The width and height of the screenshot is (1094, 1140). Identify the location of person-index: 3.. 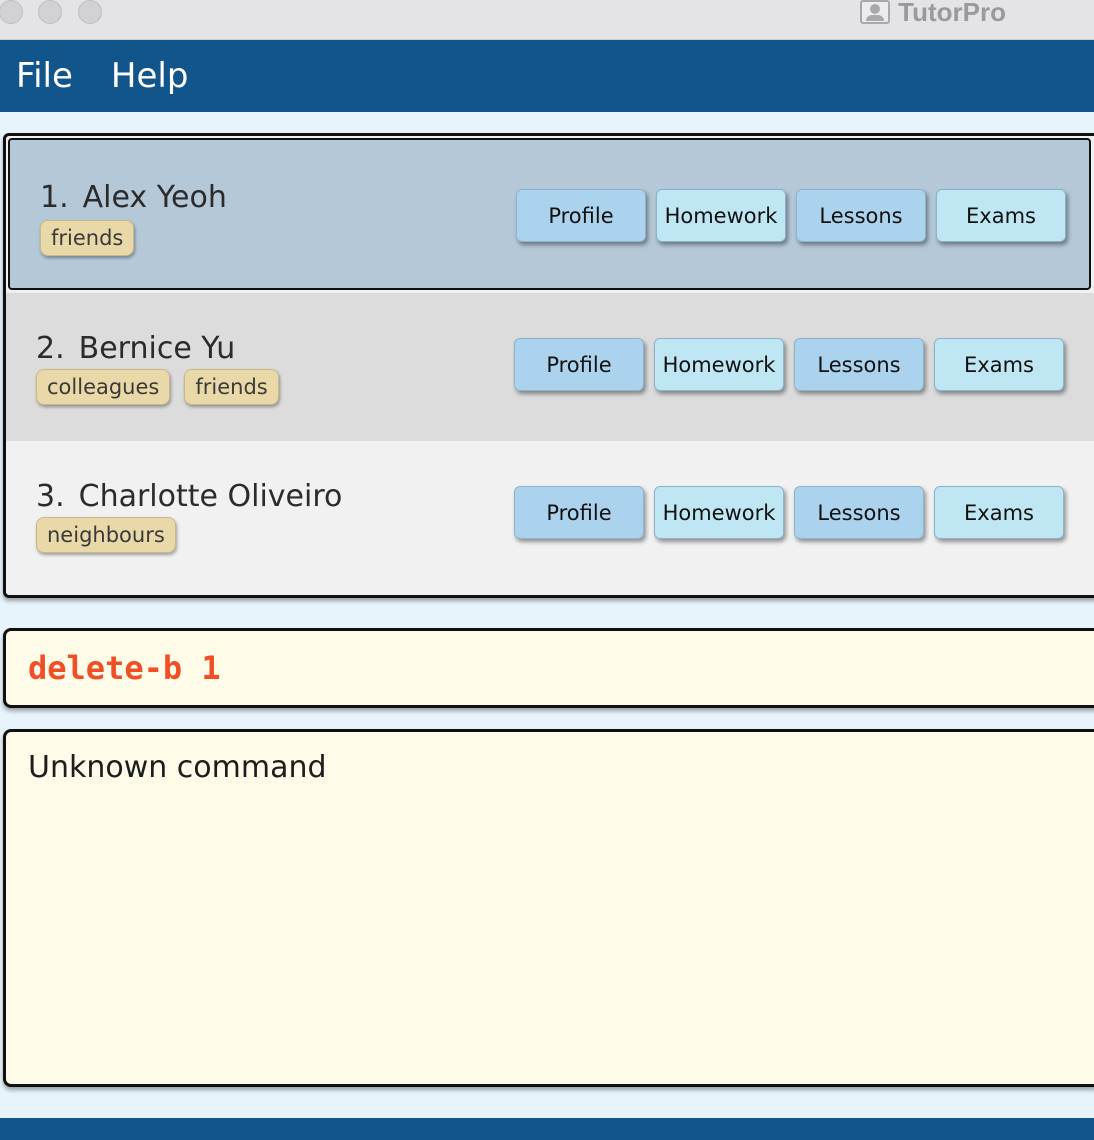
(50, 496).